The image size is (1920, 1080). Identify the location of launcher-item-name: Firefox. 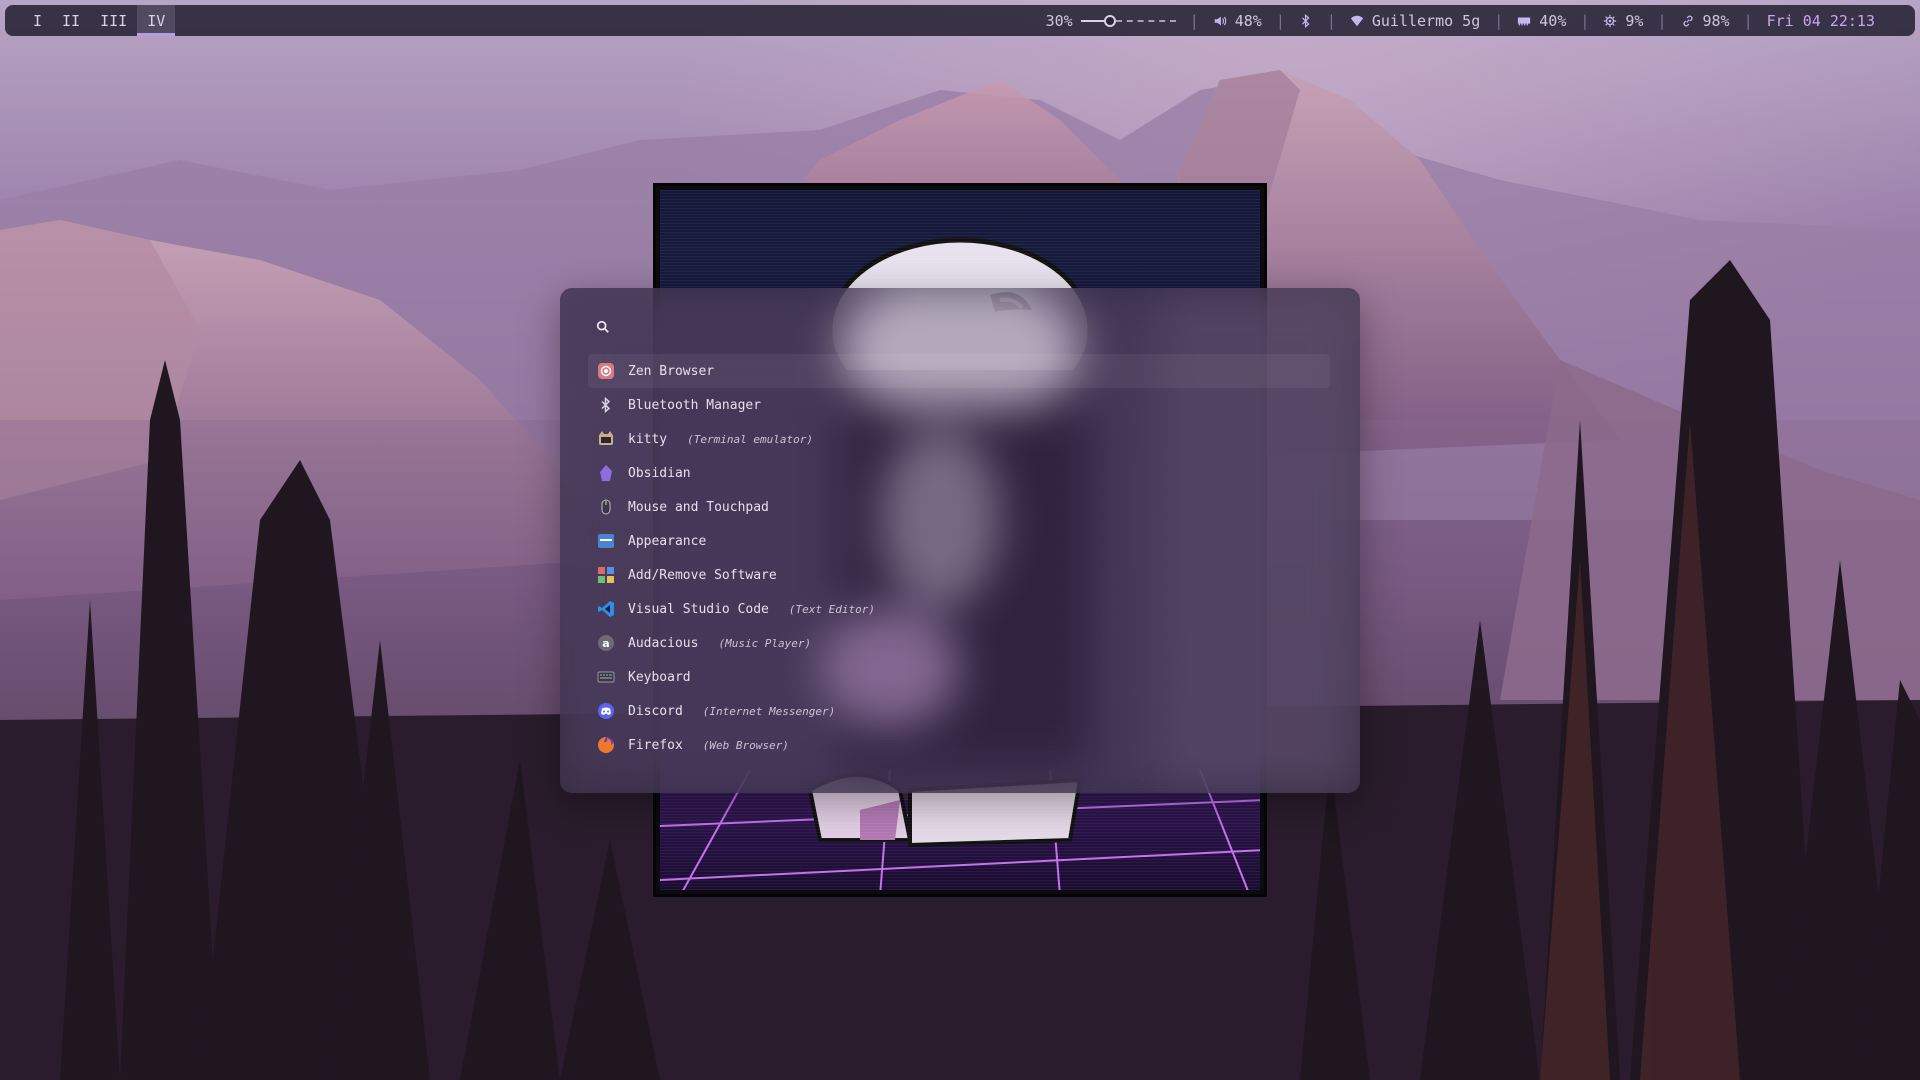
(655, 745).